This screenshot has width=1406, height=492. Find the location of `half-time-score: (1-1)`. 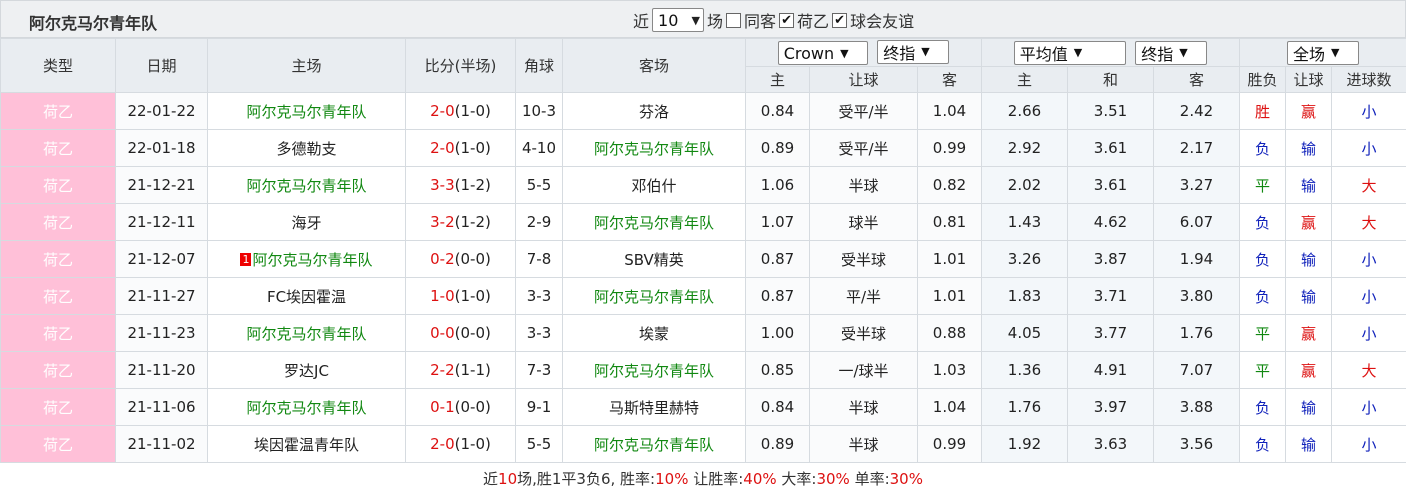

half-time-score: (1-1) is located at coordinates (472, 370).